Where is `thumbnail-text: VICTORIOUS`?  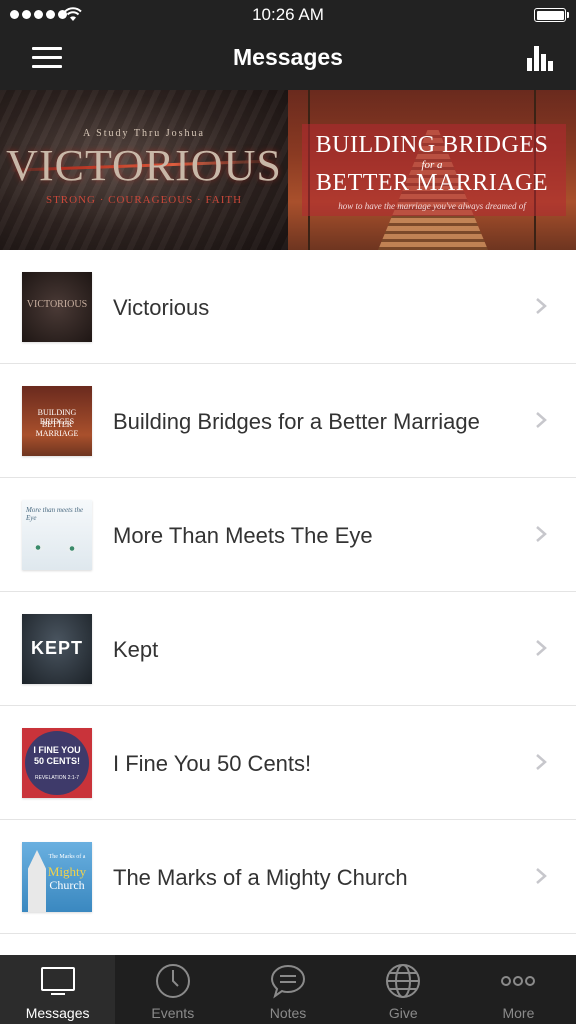 thumbnail-text: VICTORIOUS is located at coordinates (57, 304).